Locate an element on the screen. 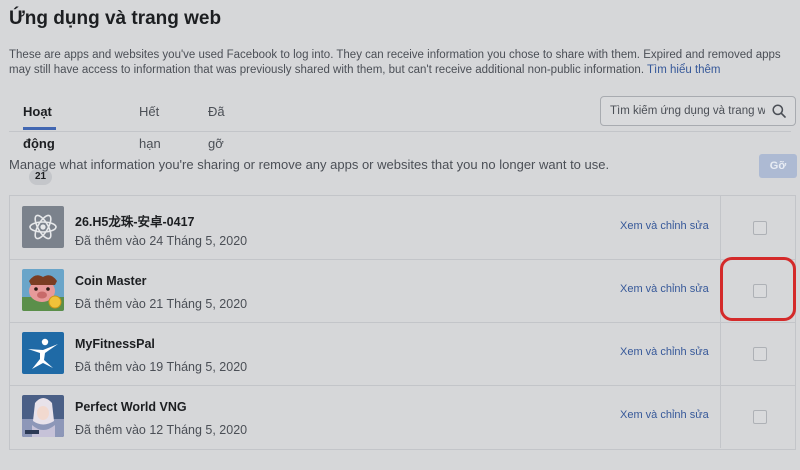 This screenshot has width=800, height=470. app-name: 26.H5龙珠-安卓-0417 is located at coordinates (135, 222).